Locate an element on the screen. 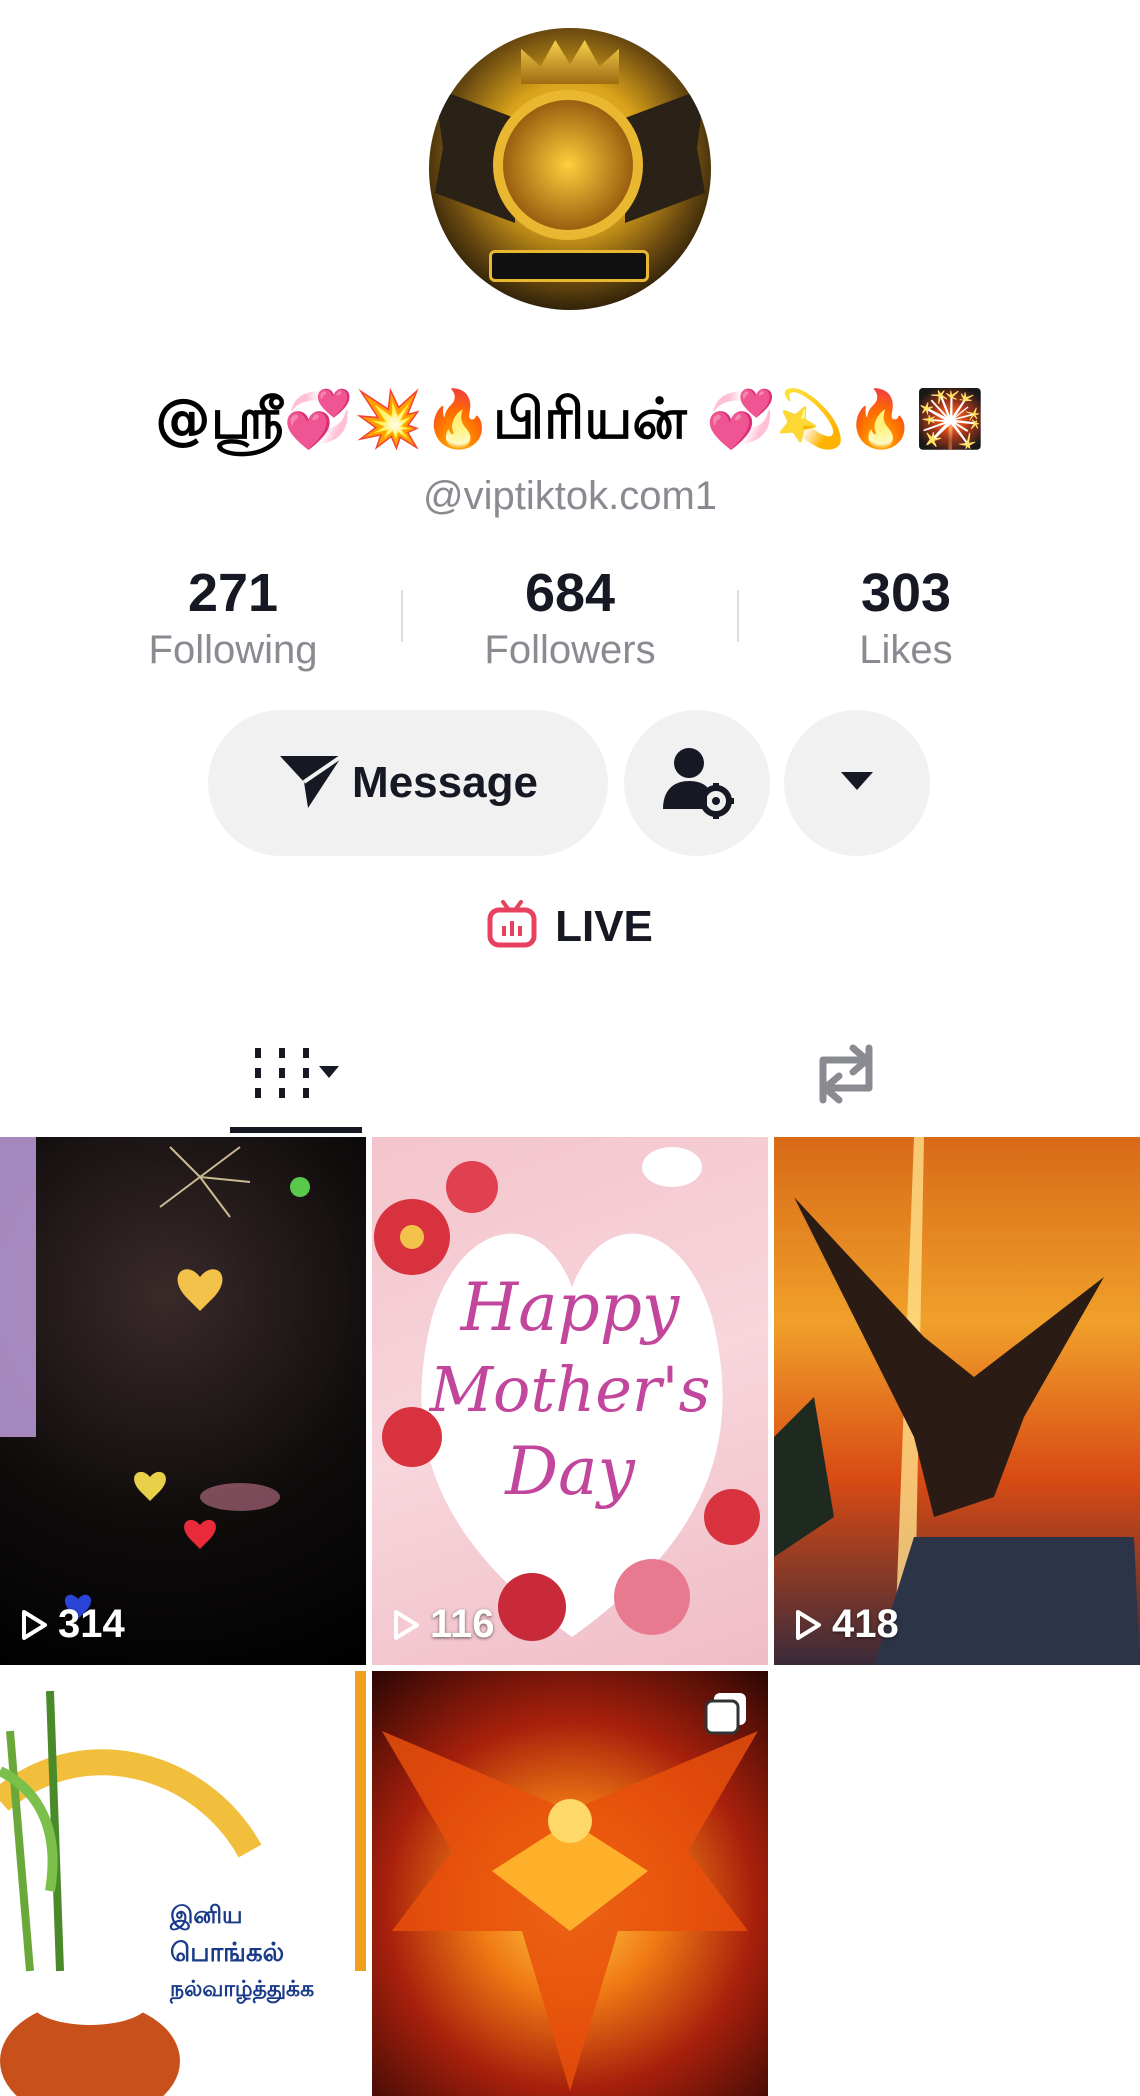 The height and width of the screenshot is (2096, 1140). pongal-text: இனிய பொங்கல் நல்வாழ்த்துக்க is located at coordinates (242, 1953).